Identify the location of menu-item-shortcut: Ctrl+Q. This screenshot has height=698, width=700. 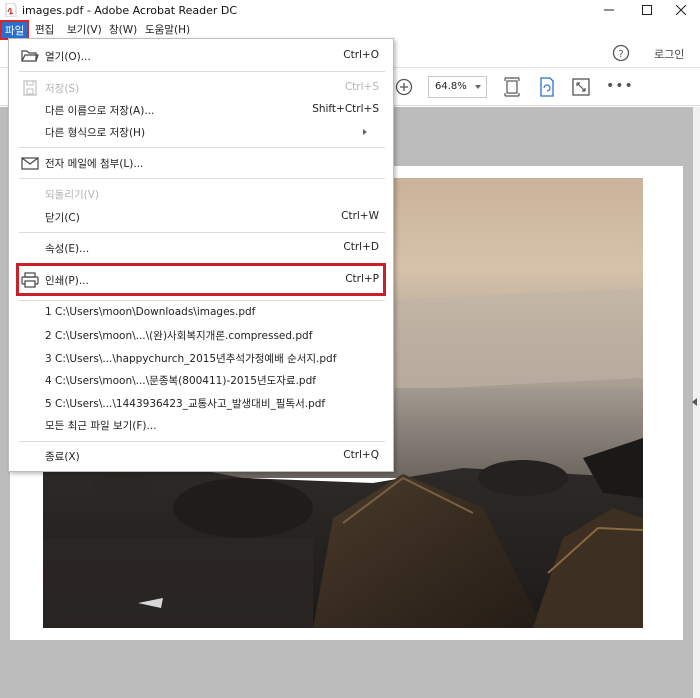
(361, 455).